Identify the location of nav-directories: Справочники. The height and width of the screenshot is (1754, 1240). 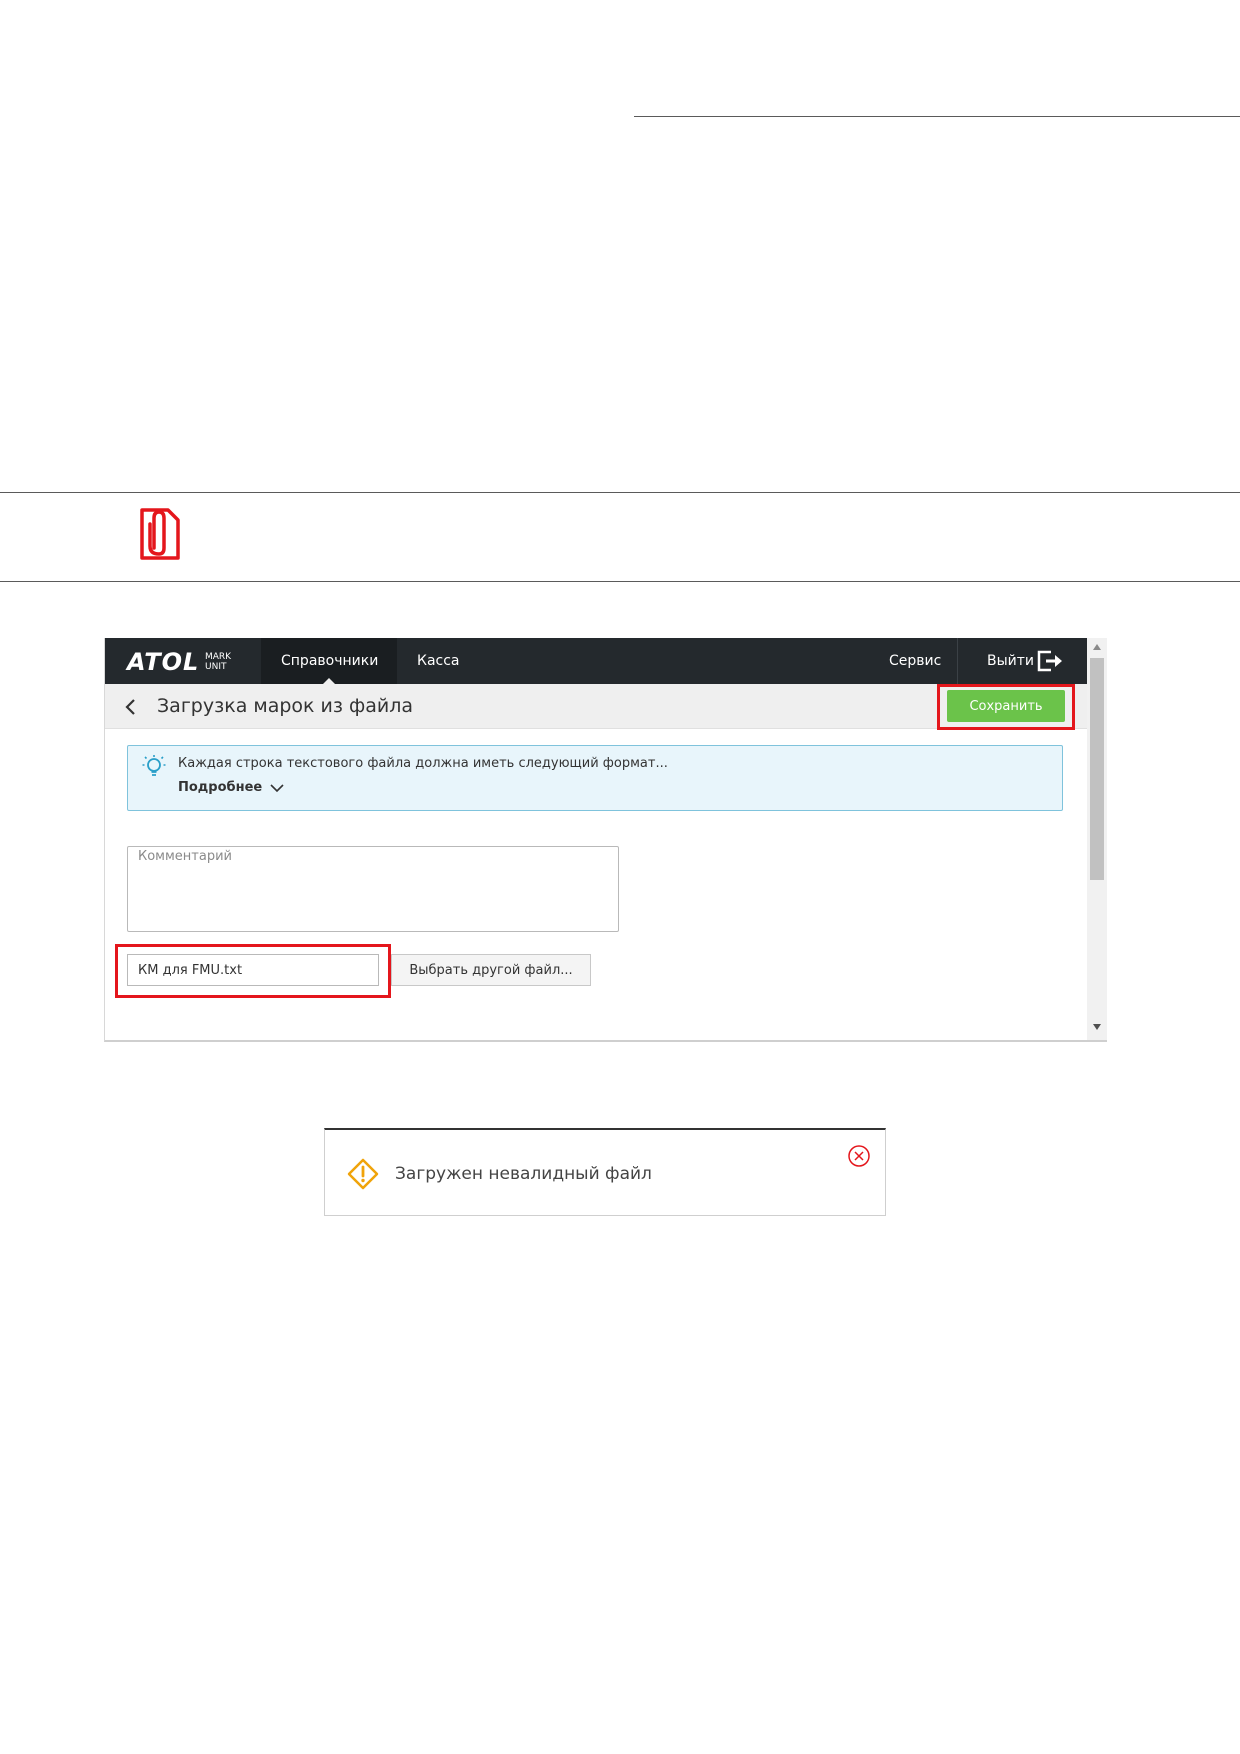
(329, 661).